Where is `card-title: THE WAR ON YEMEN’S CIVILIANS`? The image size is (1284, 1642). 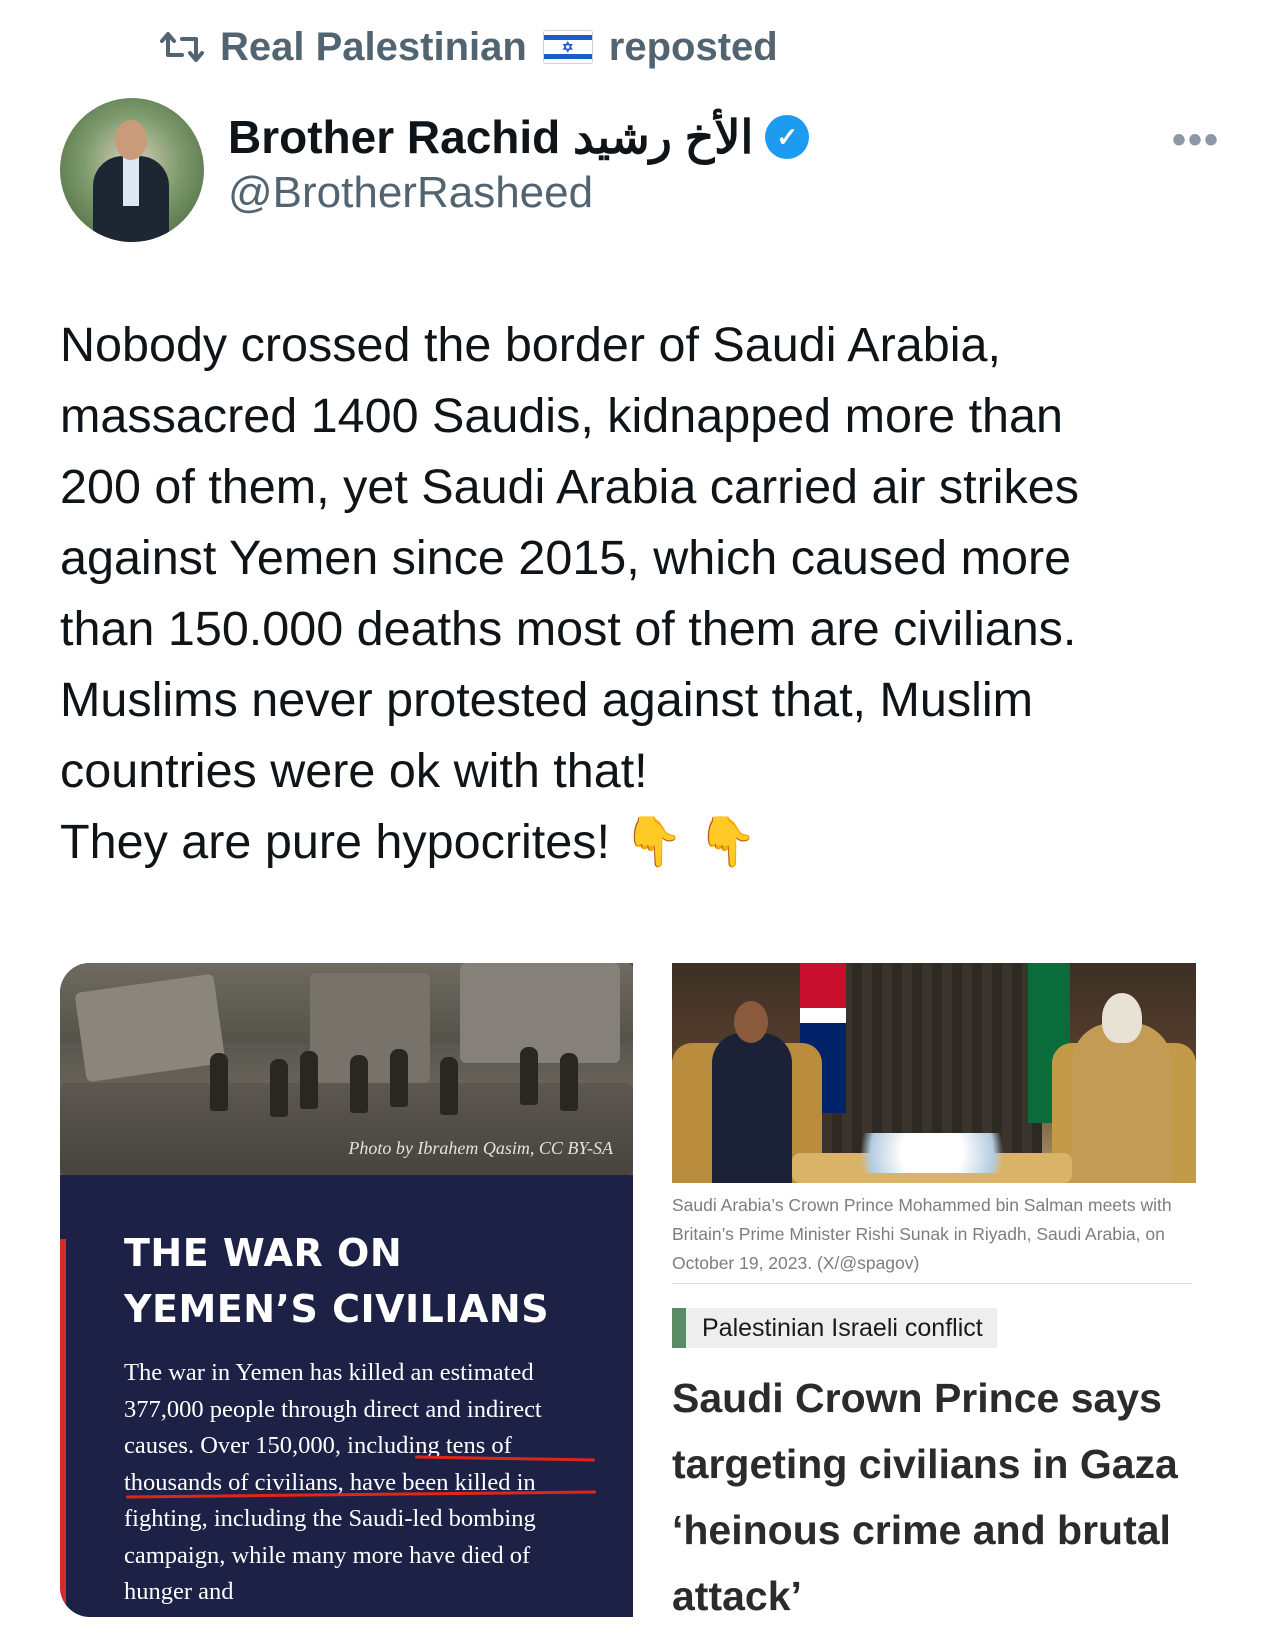 card-title: THE WAR ON YEMEN’S CIVILIANS is located at coordinates (337, 1281).